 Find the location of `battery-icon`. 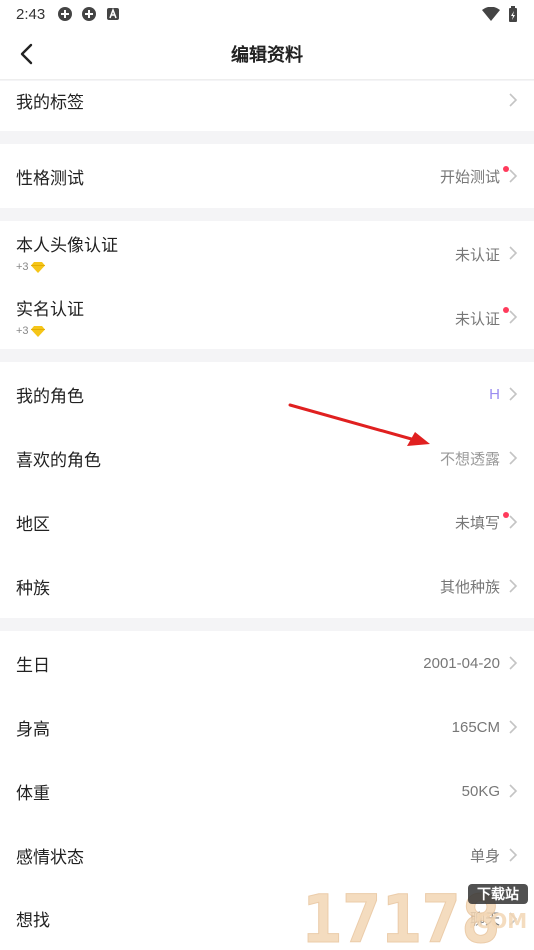

battery-icon is located at coordinates (513, 14).